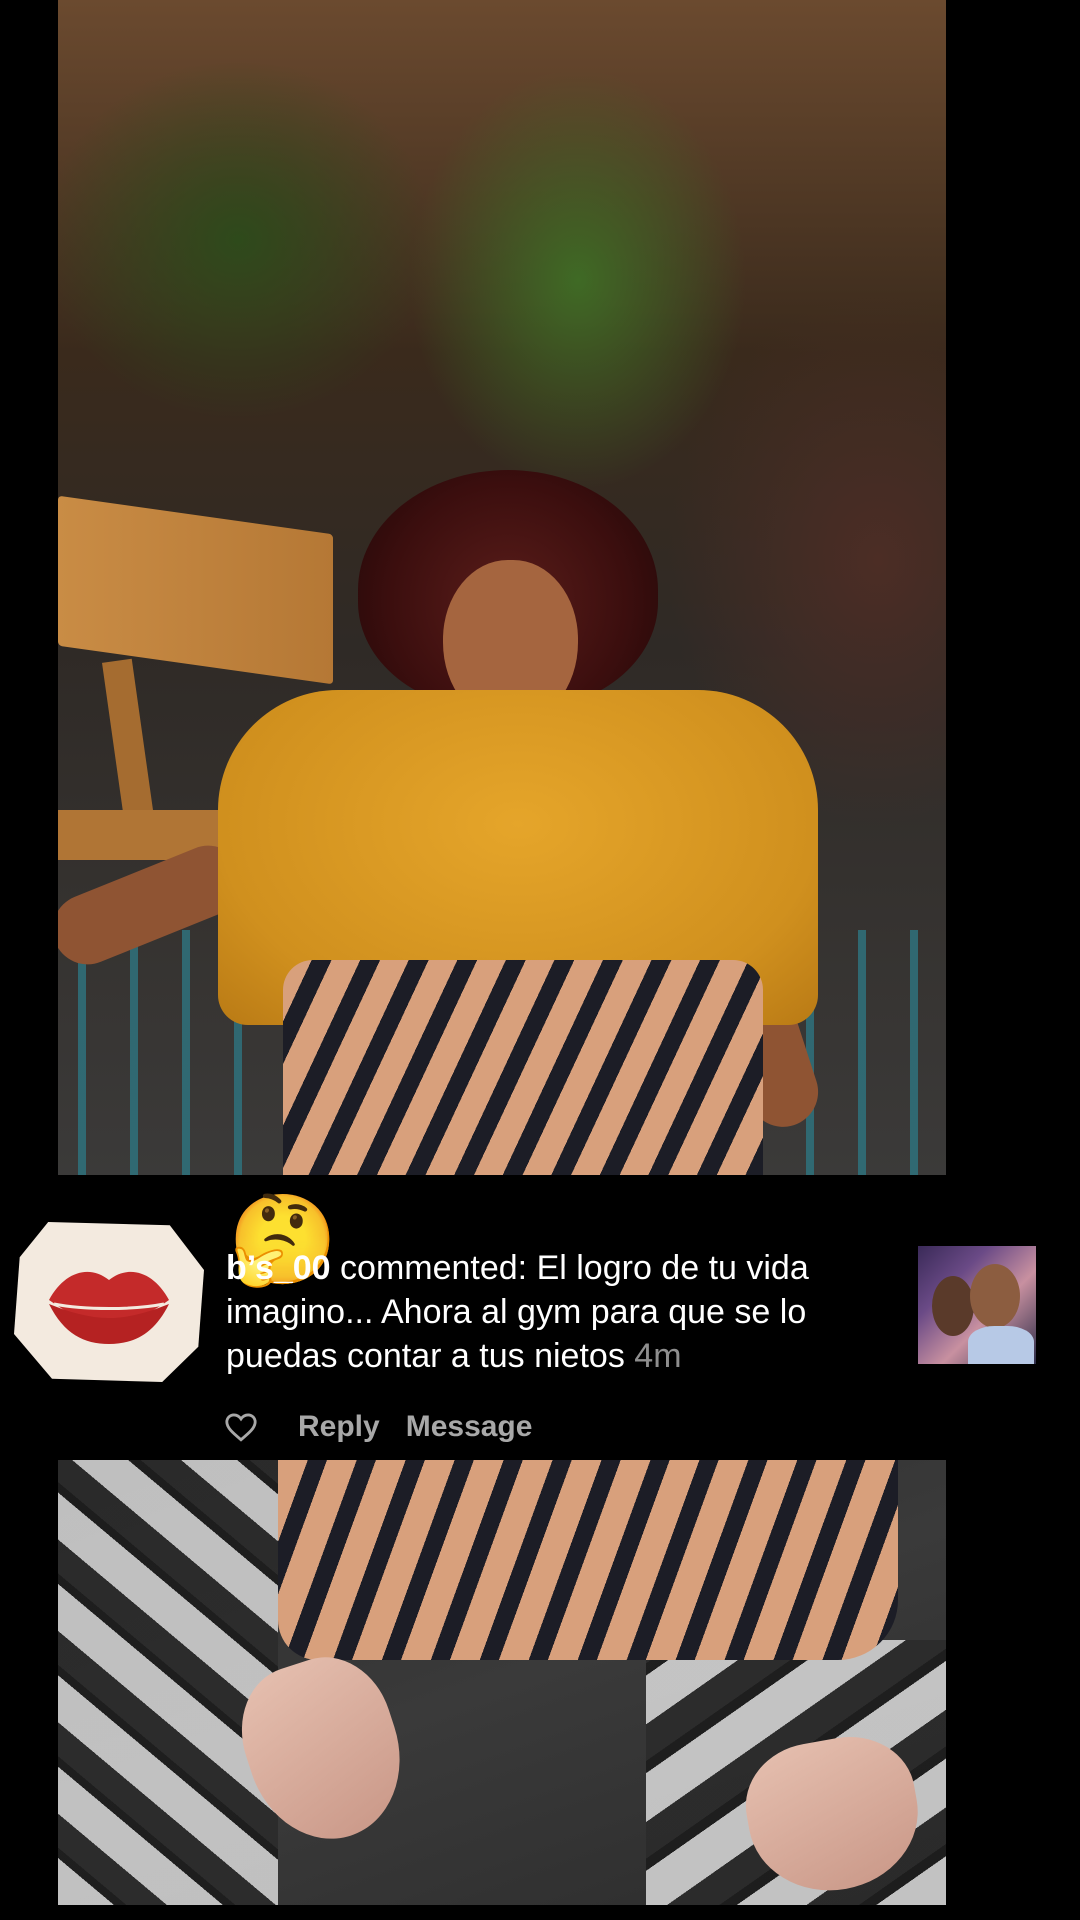 The width and height of the screenshot is (1080, 1920). What do you see at coordinates (128, 740) in the screenshot?
I see `picnic-table-leg` at bounding box center [128, 740].